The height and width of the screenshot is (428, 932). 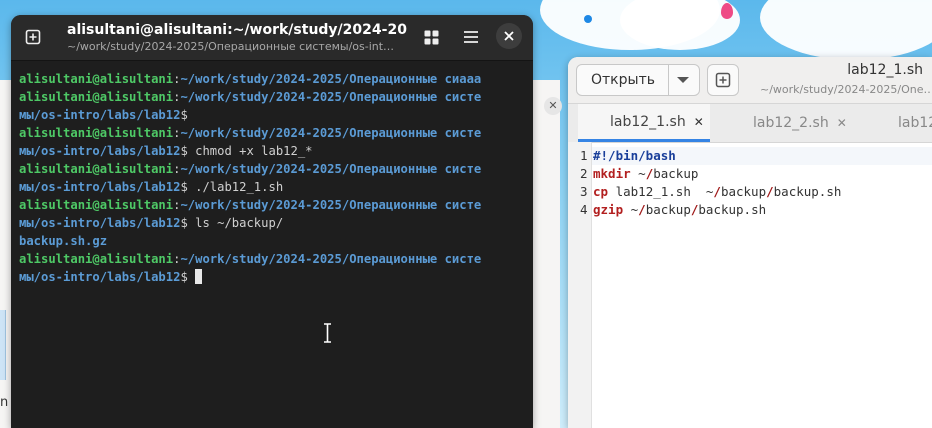 I want to click on code-token: #!/bin/bash, so click(x=634, y=155).